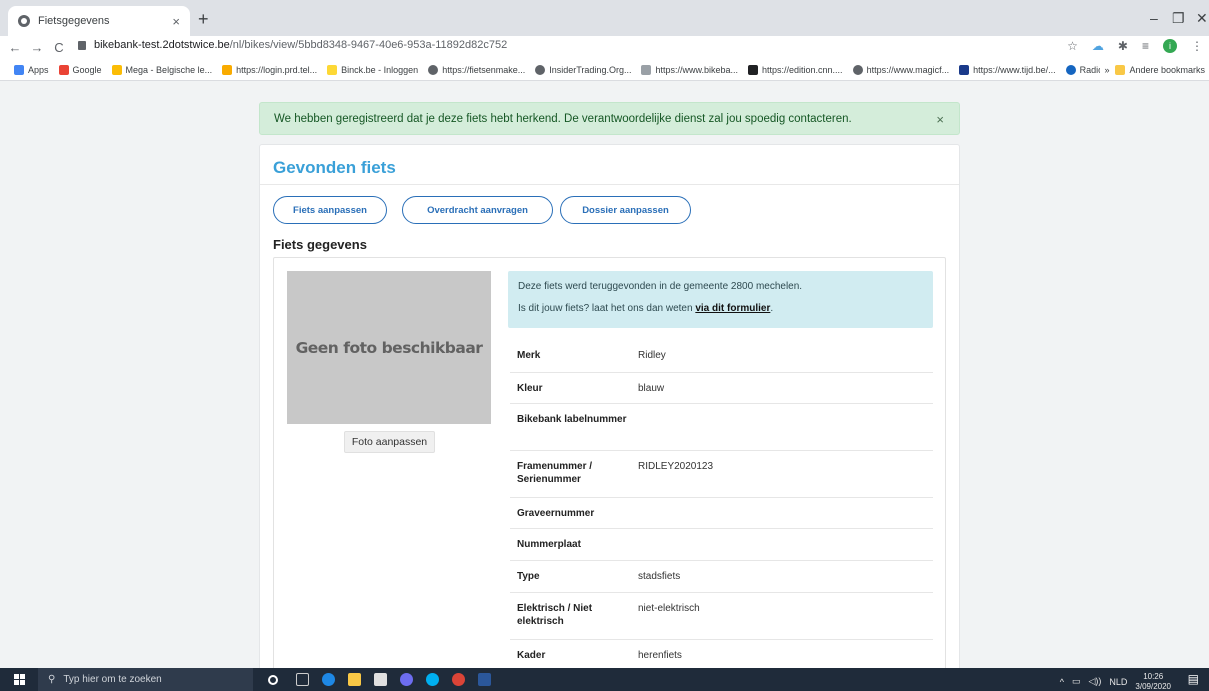  Describe the element at coordinates (732, 308) in the screenshot. I see `form-link: via dit formulier` at that location.